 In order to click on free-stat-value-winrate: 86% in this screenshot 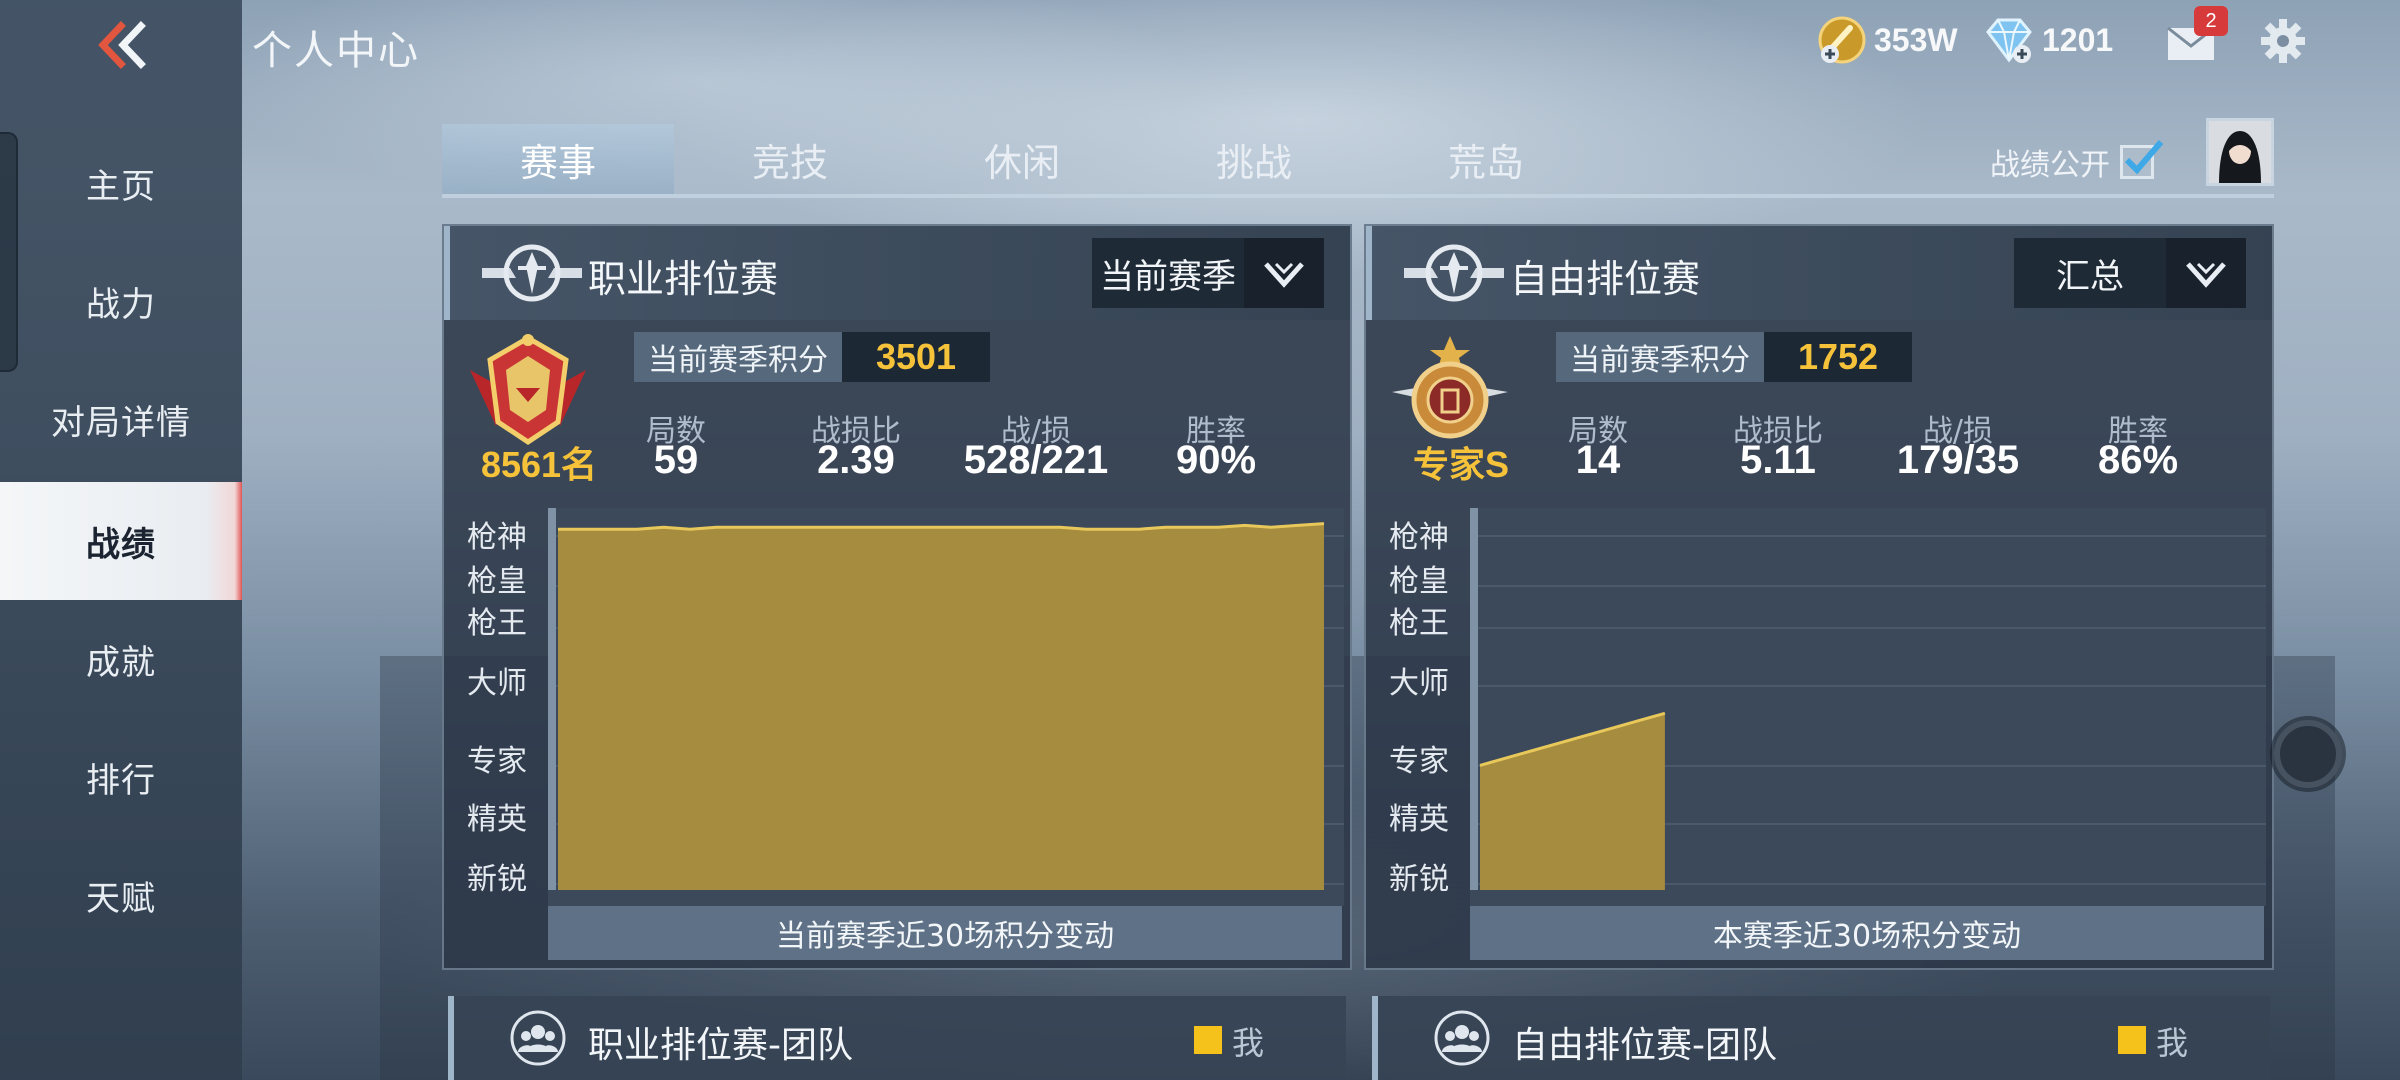, I will do `click(2138, 460)`.